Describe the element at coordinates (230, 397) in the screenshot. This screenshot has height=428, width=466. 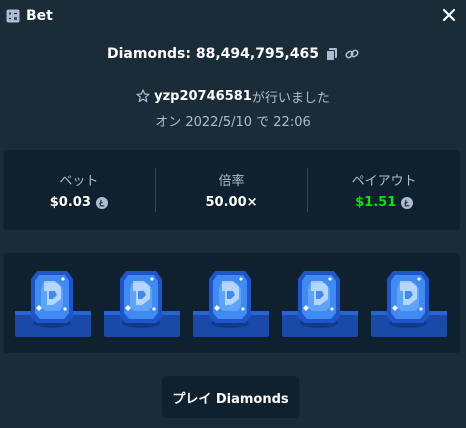
I see `play-diamonds-button: プレイ Diamonds` at that location.